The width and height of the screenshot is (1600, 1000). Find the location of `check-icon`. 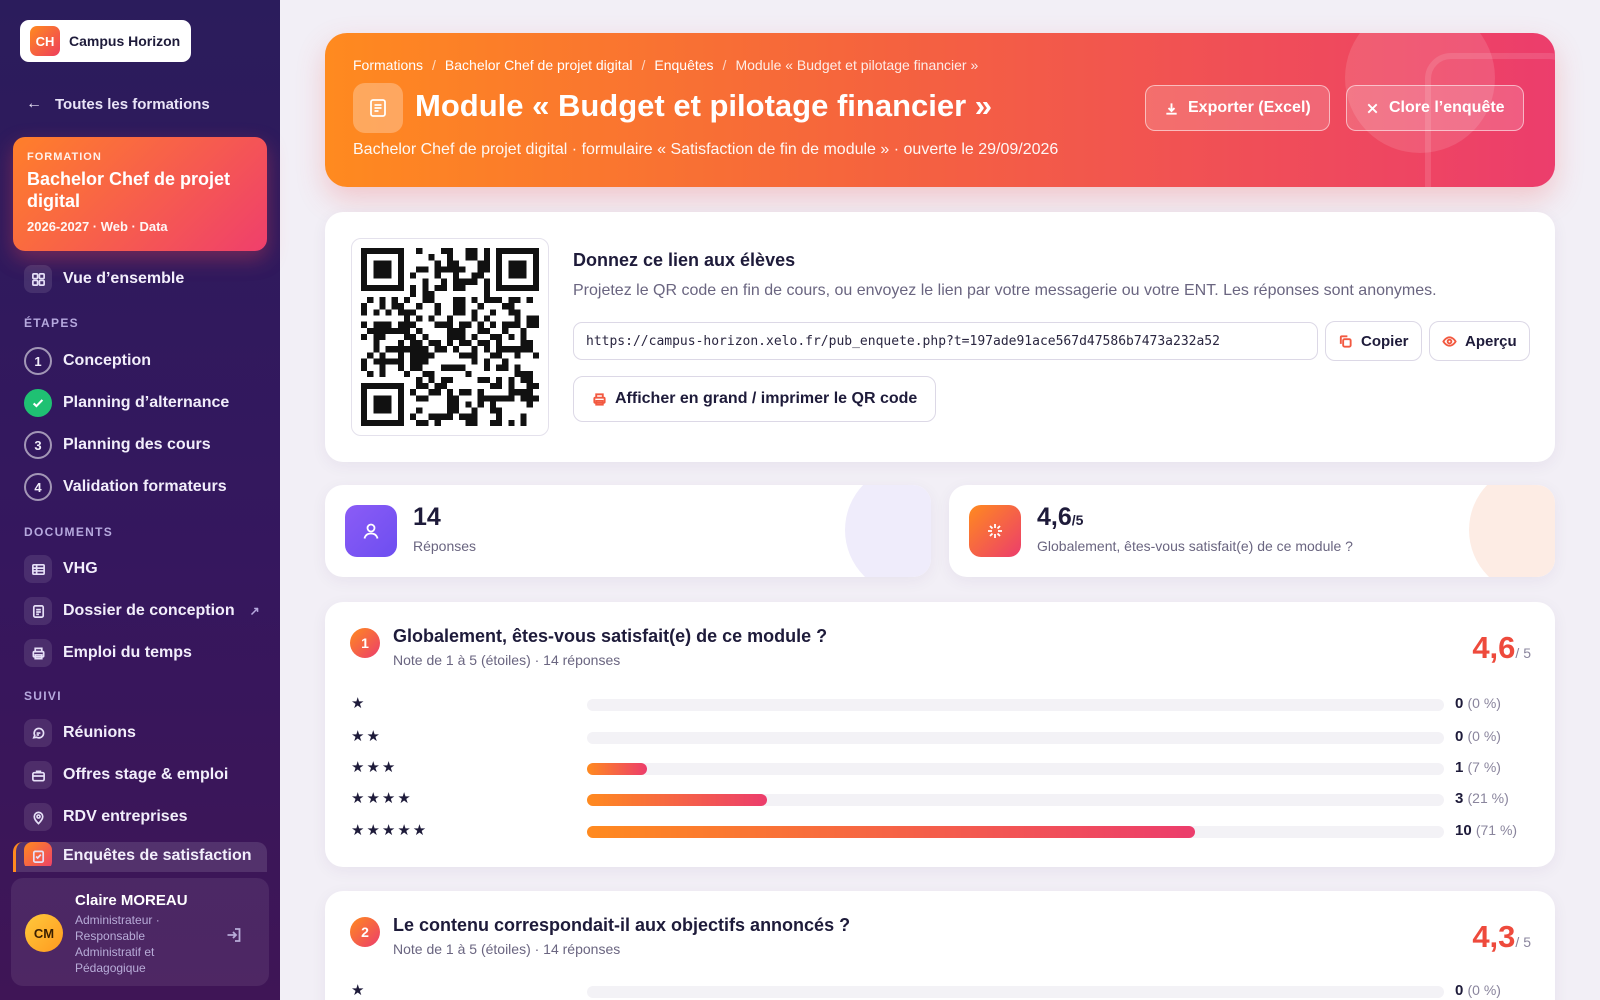

check-icon is located at coordinates (38, 403).